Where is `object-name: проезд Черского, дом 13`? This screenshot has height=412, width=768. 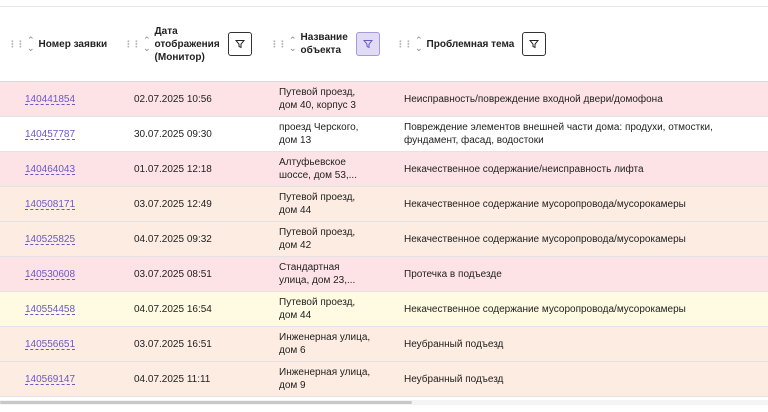
object-name: проезд Черского, дом 13 is located at coordinates (319, 134).